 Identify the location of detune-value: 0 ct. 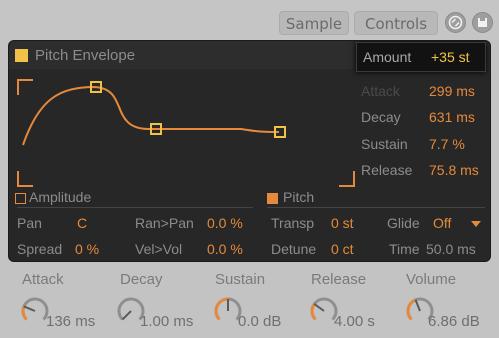
(342, 249).